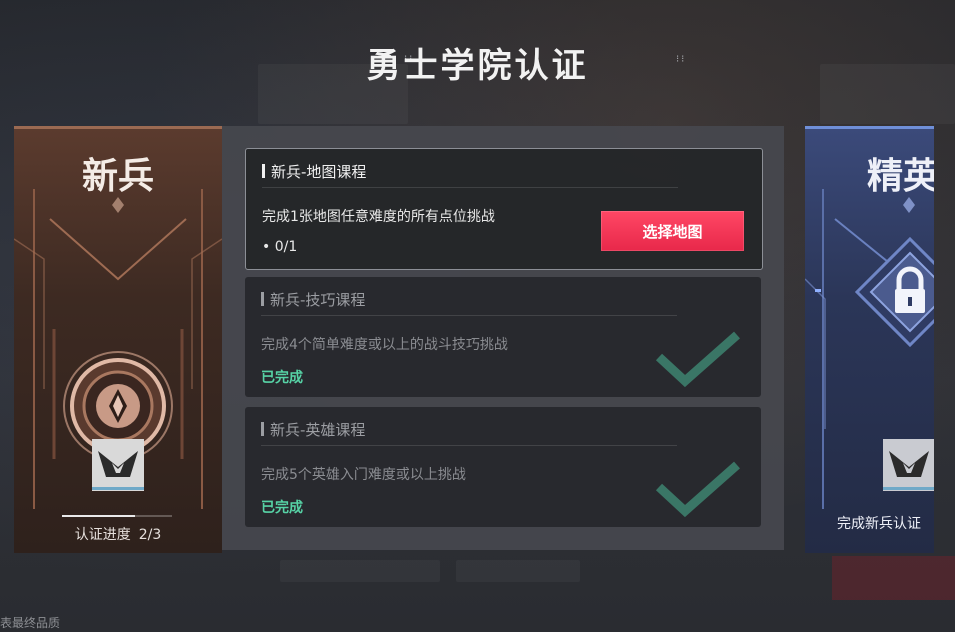  What do you see at coordinates (314, 171) in the screenshot?
I see `course-title: 新兵-地图课程` at bounding box center [314, 171].